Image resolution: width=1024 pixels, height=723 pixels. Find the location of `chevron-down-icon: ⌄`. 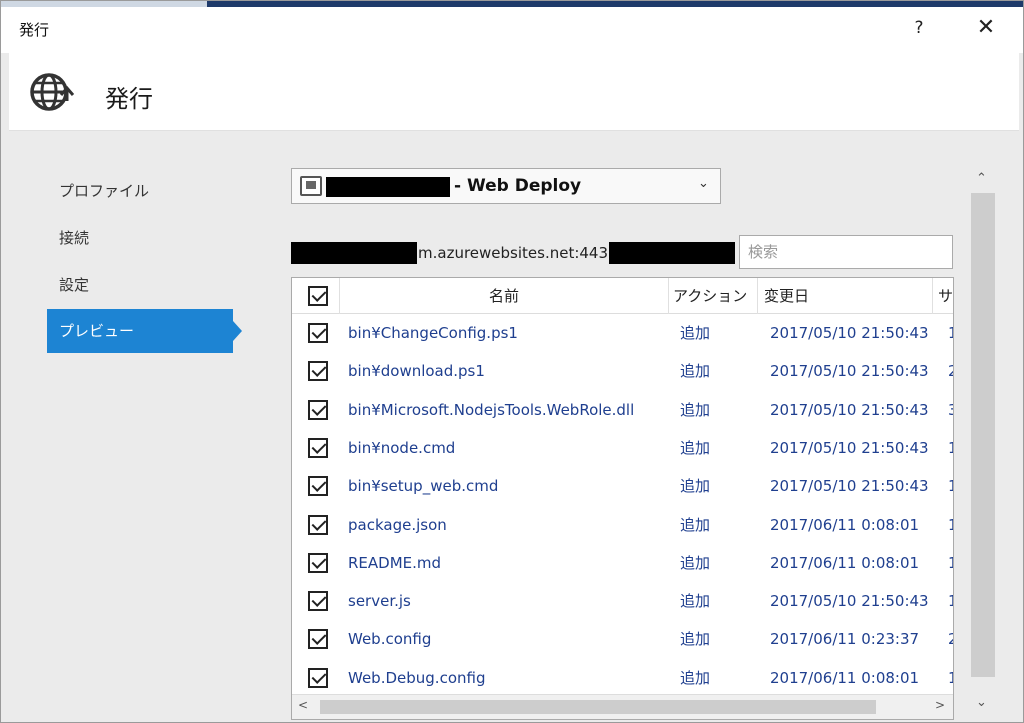

chevron-down-icon: ⌄ is located at coordinates (703, 183).